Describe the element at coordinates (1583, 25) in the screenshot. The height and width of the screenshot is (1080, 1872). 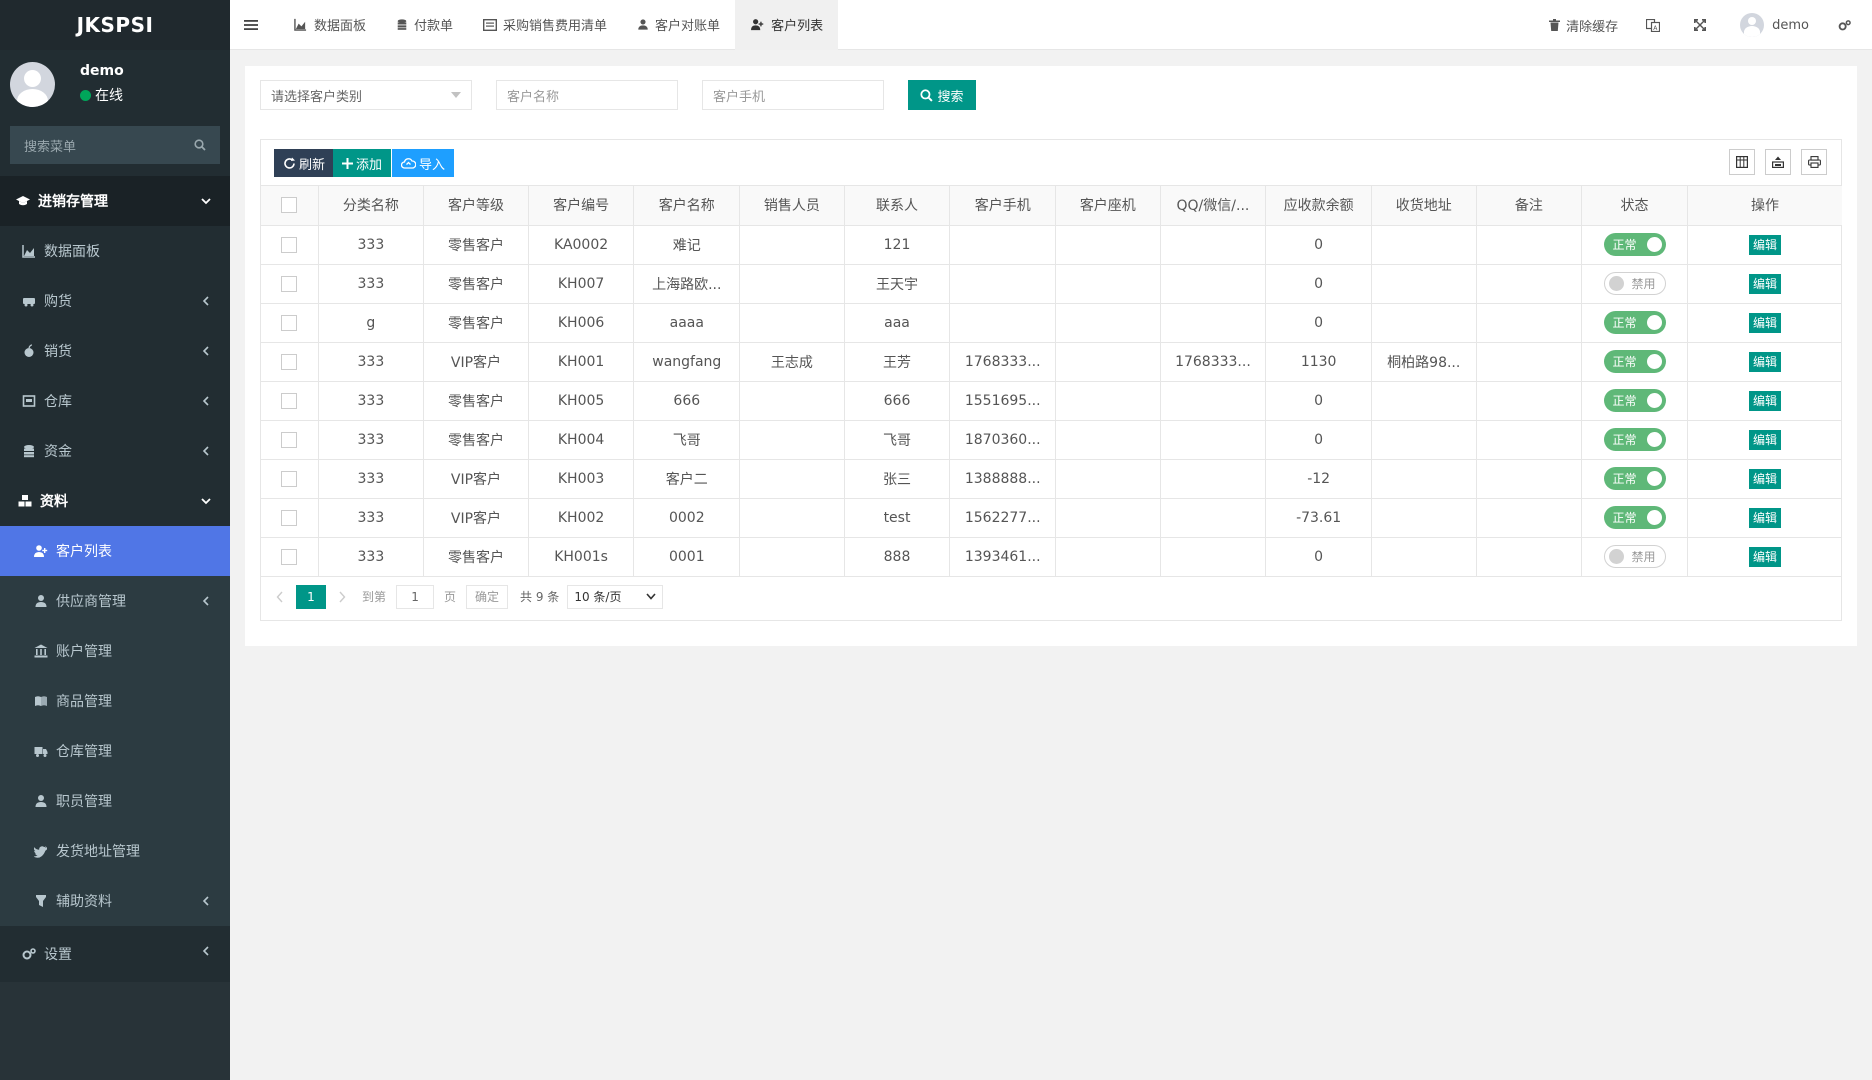
I see `clear-cache-button: 清除缓存` at that location.